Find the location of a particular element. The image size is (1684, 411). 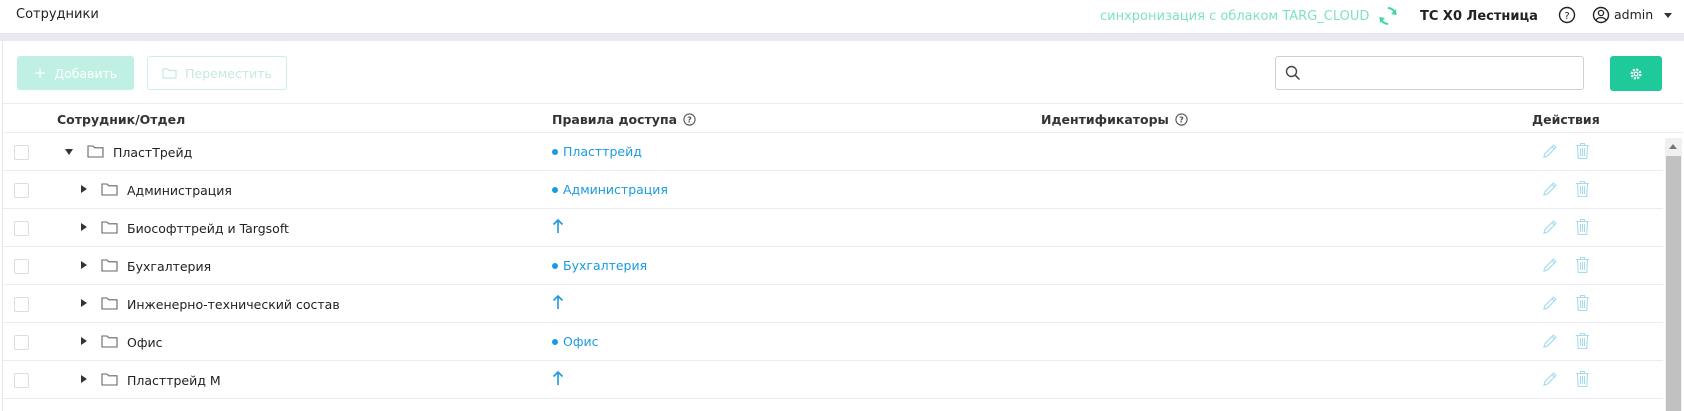

add-button-label: Добавить is located at coordinates (86, 73).